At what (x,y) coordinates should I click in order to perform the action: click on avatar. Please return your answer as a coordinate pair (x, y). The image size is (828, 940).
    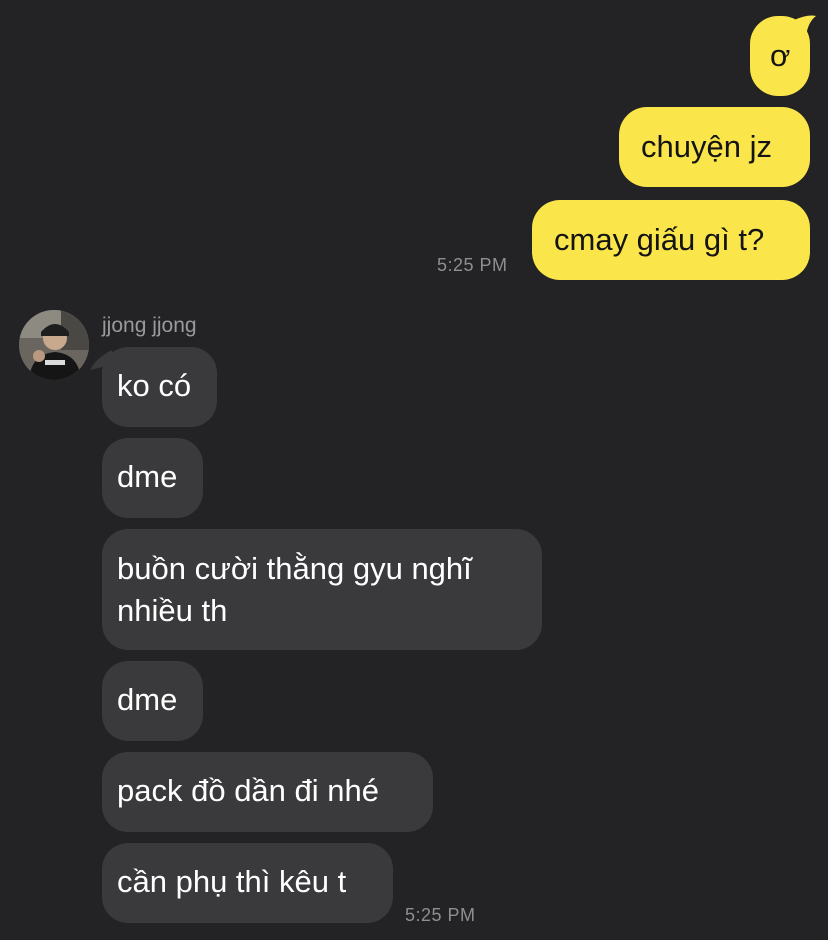
    Looking at the image, I should click on (54, 345).